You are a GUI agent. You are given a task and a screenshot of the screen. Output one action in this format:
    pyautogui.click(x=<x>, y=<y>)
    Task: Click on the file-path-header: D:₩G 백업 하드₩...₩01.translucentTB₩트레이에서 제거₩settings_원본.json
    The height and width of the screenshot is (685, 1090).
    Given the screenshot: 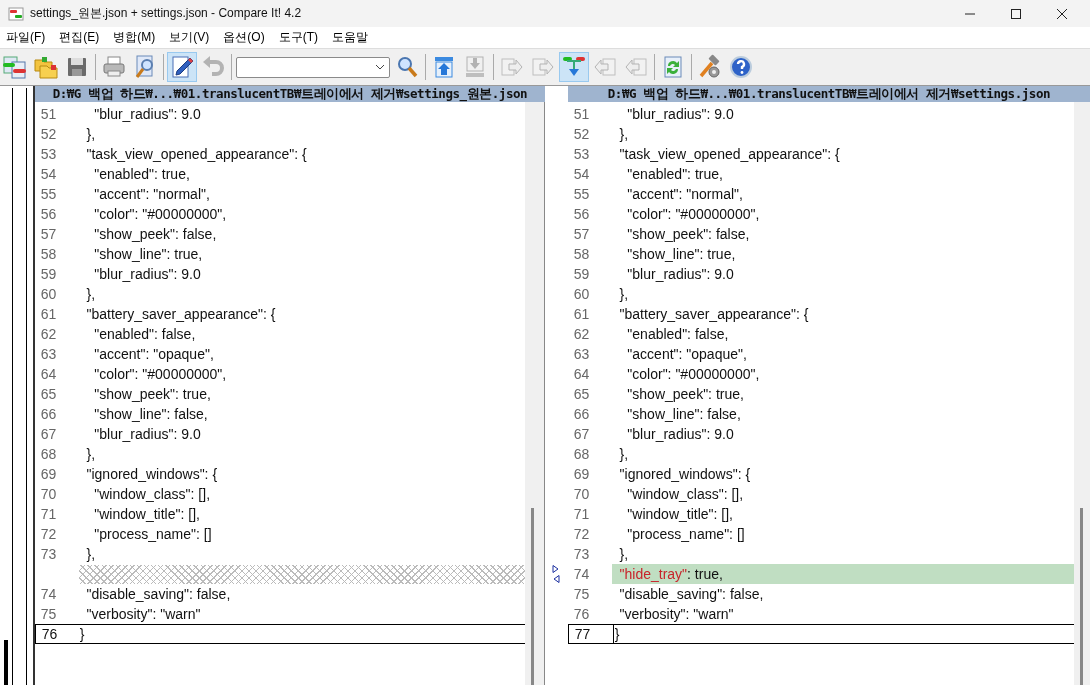 What is the action you would take?
    pyautogui.click(x=290, y=94)
    